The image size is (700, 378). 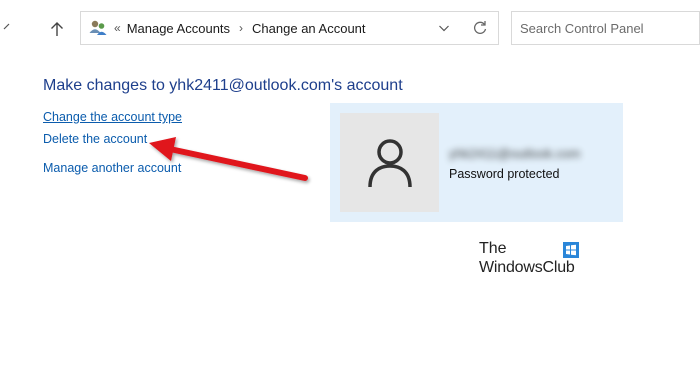 I want to click on account-card: yhk2411@outlook.com Password protected, so click(x=476, y=162).